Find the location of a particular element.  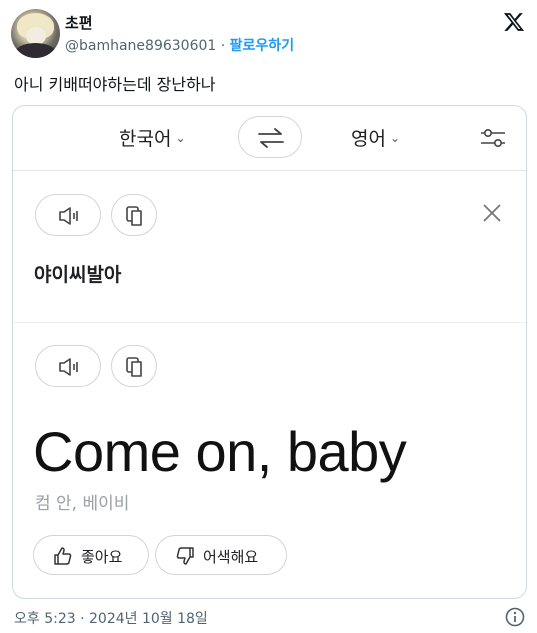

copy-source-button is located at coordinates (134, 215).